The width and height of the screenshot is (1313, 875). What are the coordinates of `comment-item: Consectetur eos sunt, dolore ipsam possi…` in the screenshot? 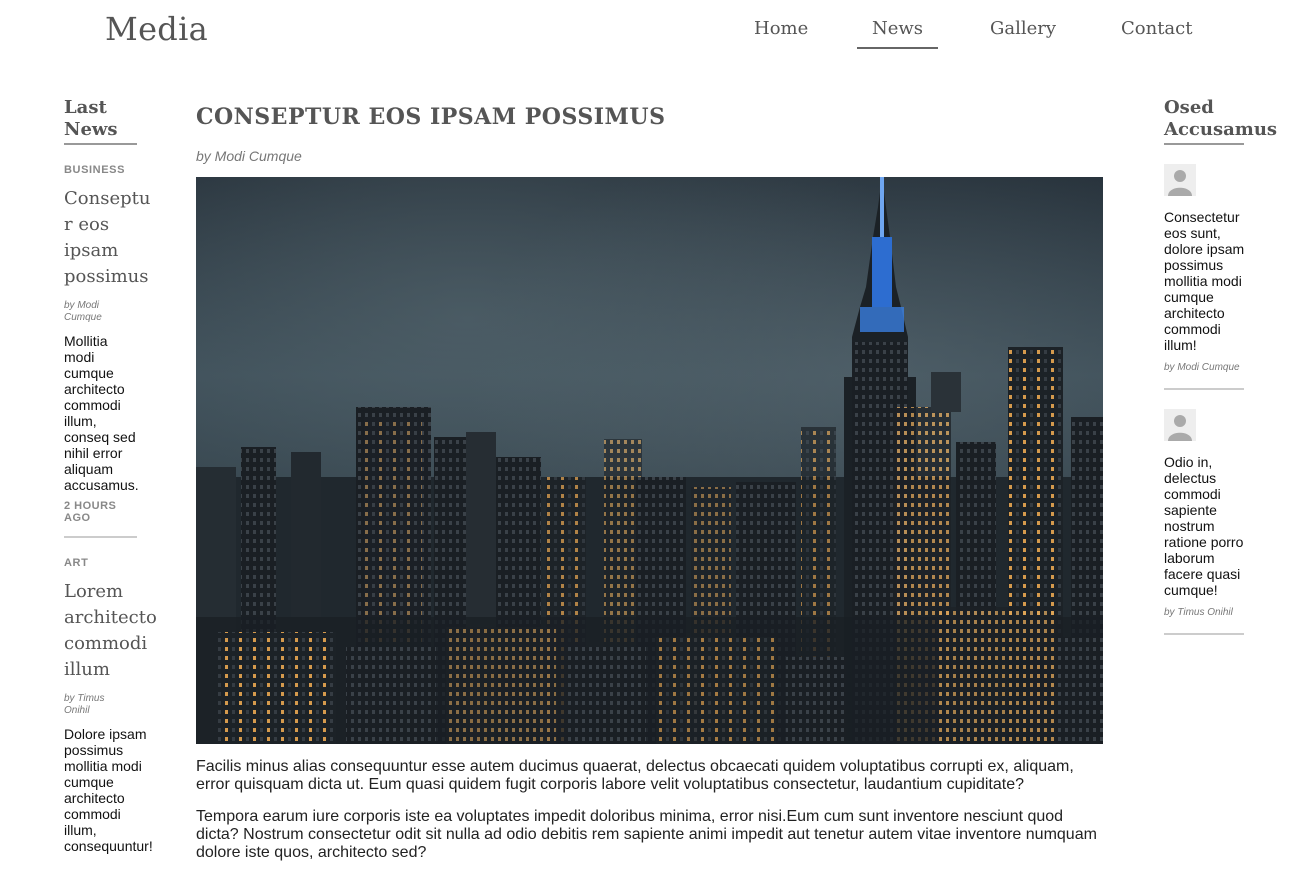 It's located at (1219, 277).